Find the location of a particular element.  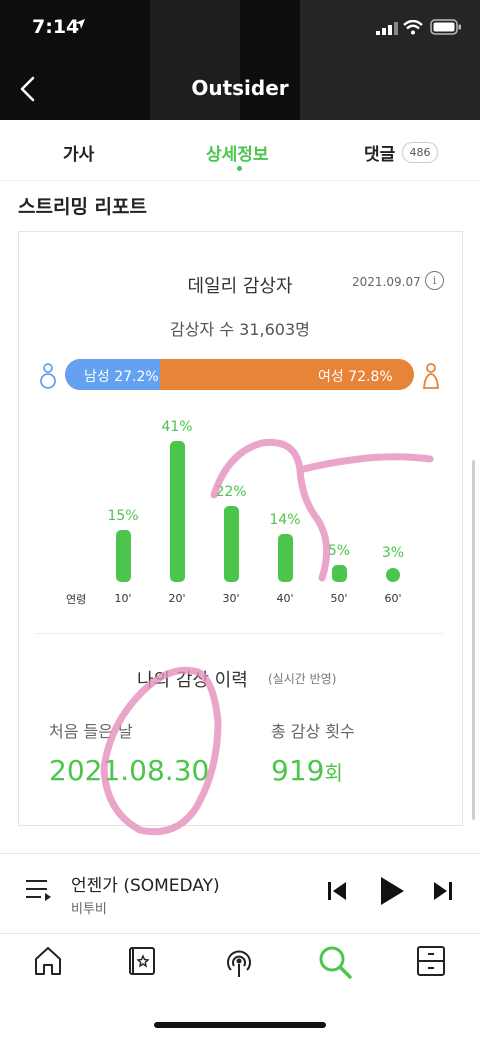

next-icon is located at coordinates (443, 891).